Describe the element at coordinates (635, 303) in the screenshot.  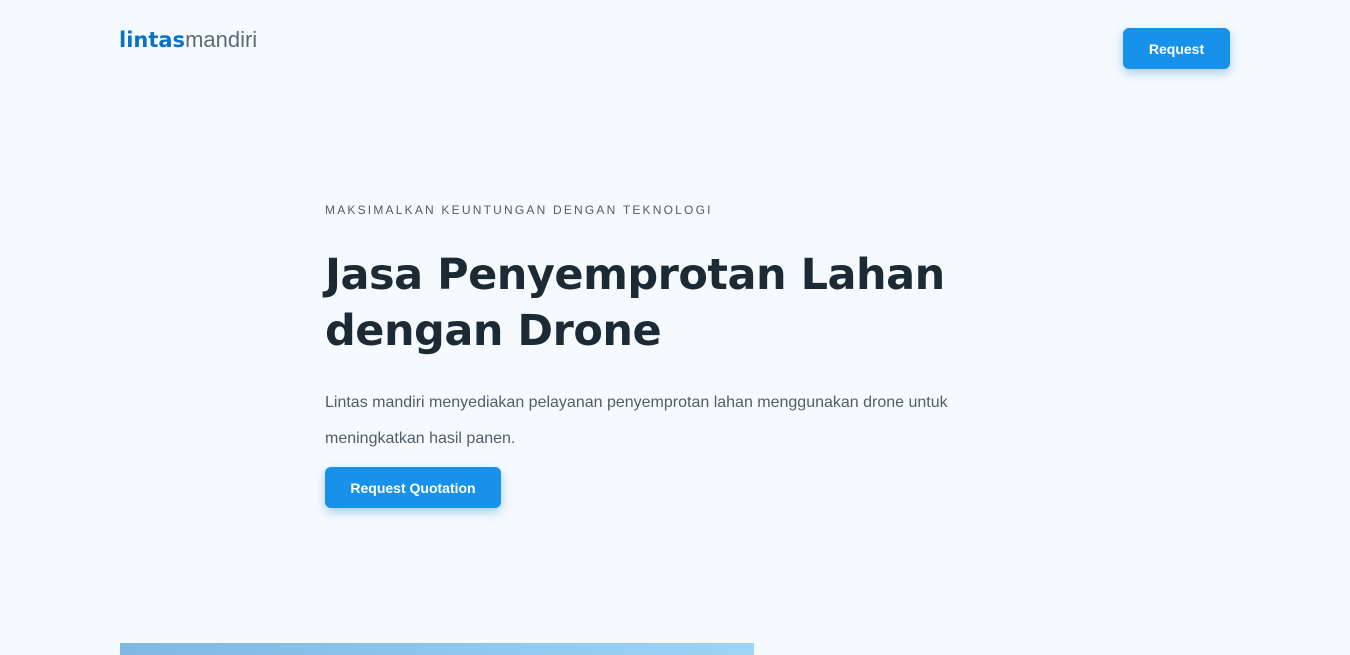
I see `hero-title: Jasa Penyemprotan Lahan dengan Drone` at that location.